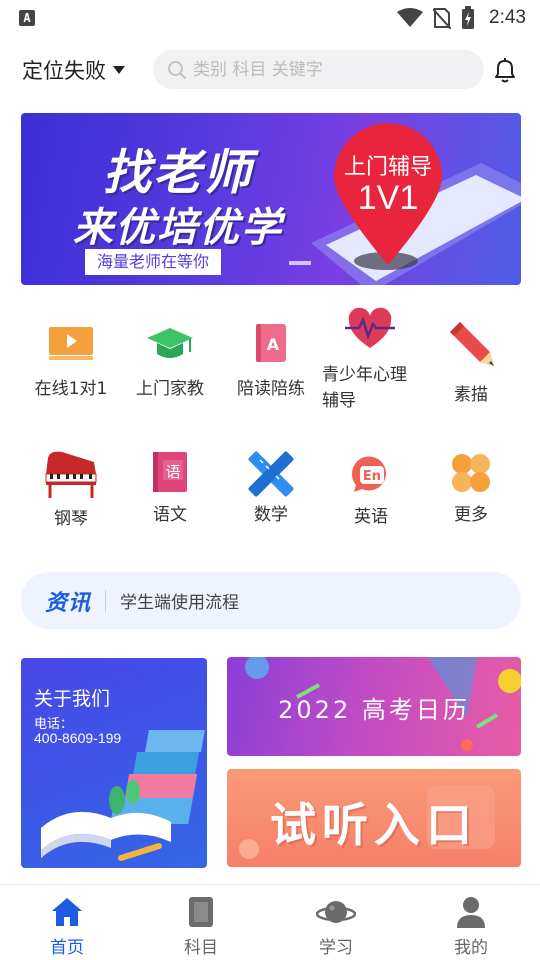 The image size is (540, 960). I want to click on location-label: 定位失败, so click(64, 71).